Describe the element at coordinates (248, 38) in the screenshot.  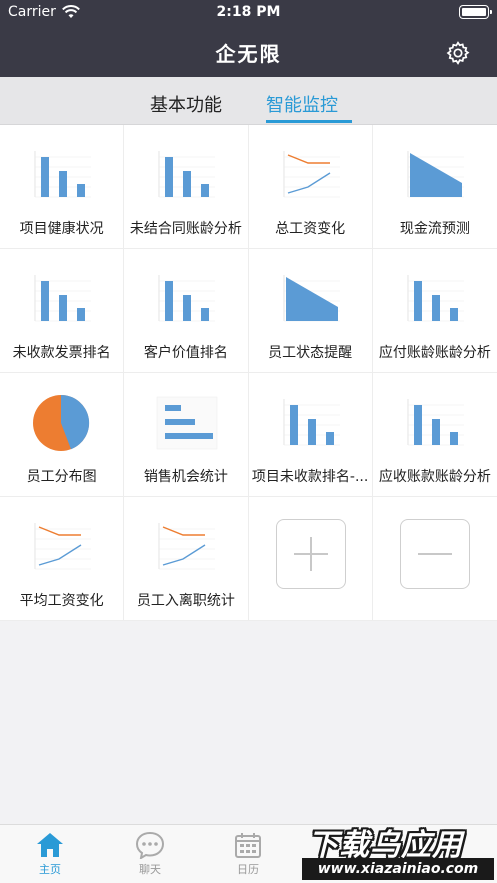
I see `navigation-bar: Carrier 2:18 PM 企无限` at that location.